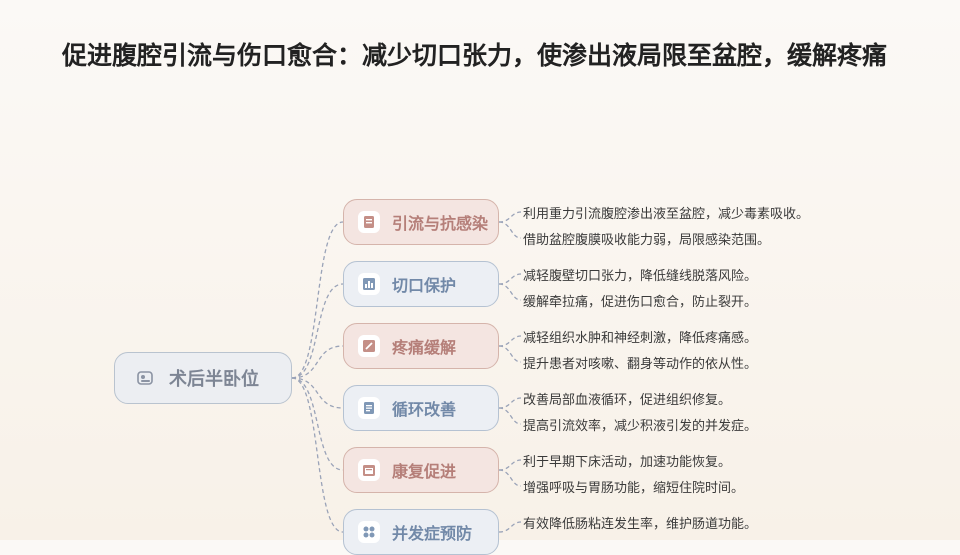 The height and width of the screenshot is (555, 960). What do you see at coordinates (369, 346) in the screenshot?
I see `edit-icon` at bounding box center [369, 346].